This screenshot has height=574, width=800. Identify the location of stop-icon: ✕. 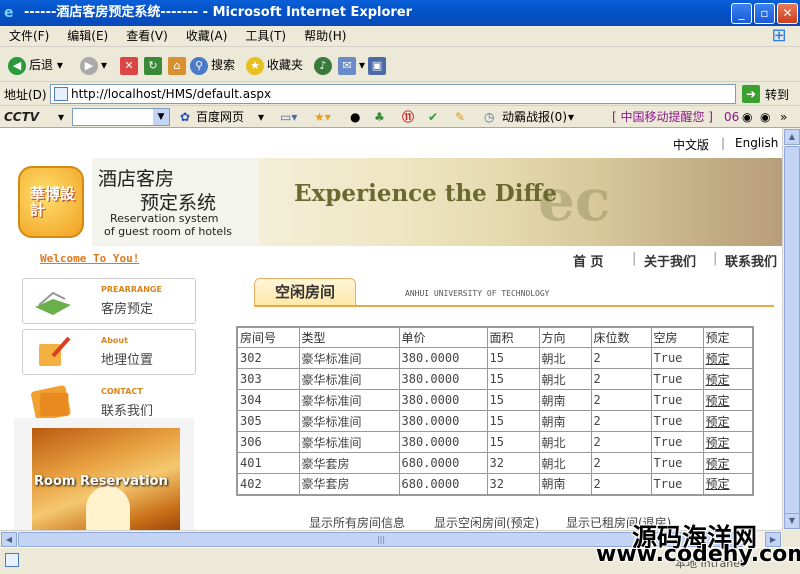
(129, 65).